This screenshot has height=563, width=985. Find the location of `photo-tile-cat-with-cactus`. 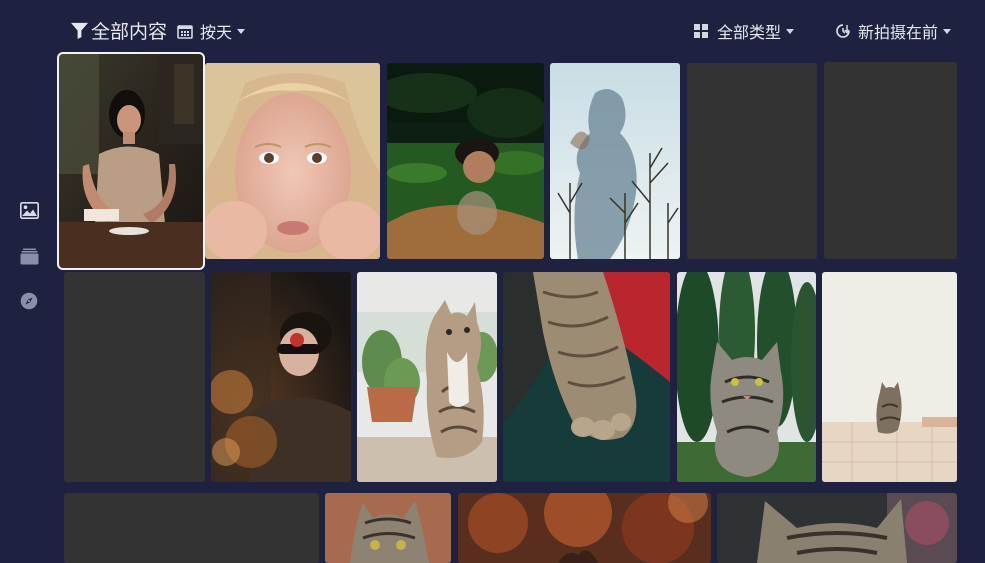

photo-tile-cat-with-cactus is located at coordinates (427, 377).